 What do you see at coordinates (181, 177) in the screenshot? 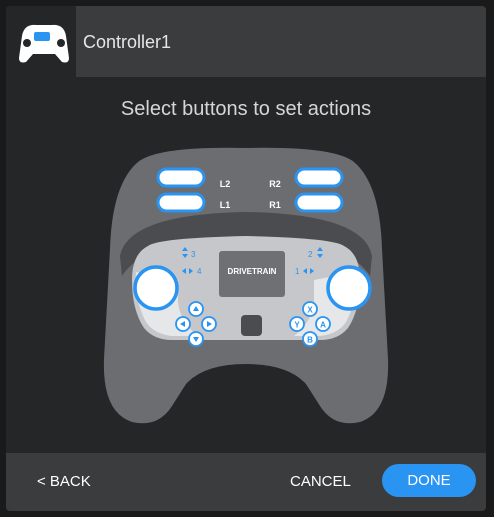
I see `l2-button` at bounding box center [181, 177].